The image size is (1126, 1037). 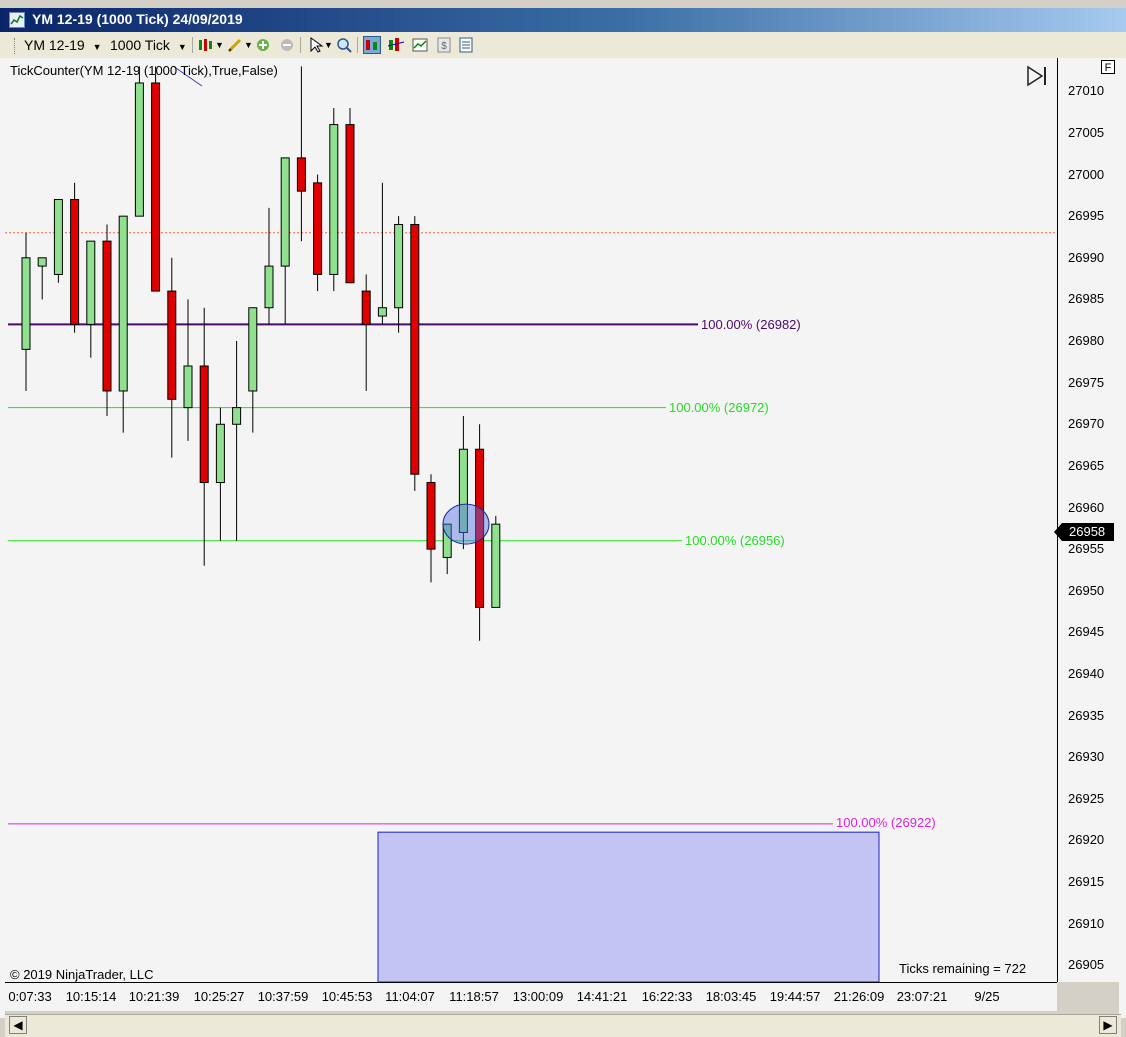 I want to click on interval-selector: 1000 Tick ▼, so click(x=148, y=45).